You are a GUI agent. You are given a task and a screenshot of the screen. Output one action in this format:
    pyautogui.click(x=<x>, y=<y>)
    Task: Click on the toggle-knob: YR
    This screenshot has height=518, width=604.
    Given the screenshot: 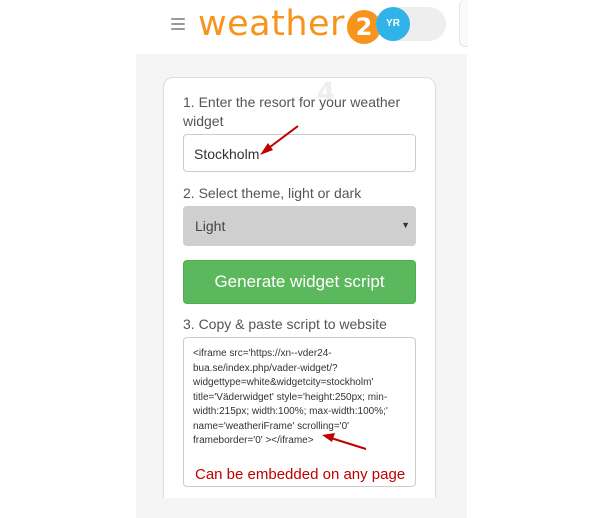 What is the action you would take?
    pyautogui.click(x=393, y=24)
    